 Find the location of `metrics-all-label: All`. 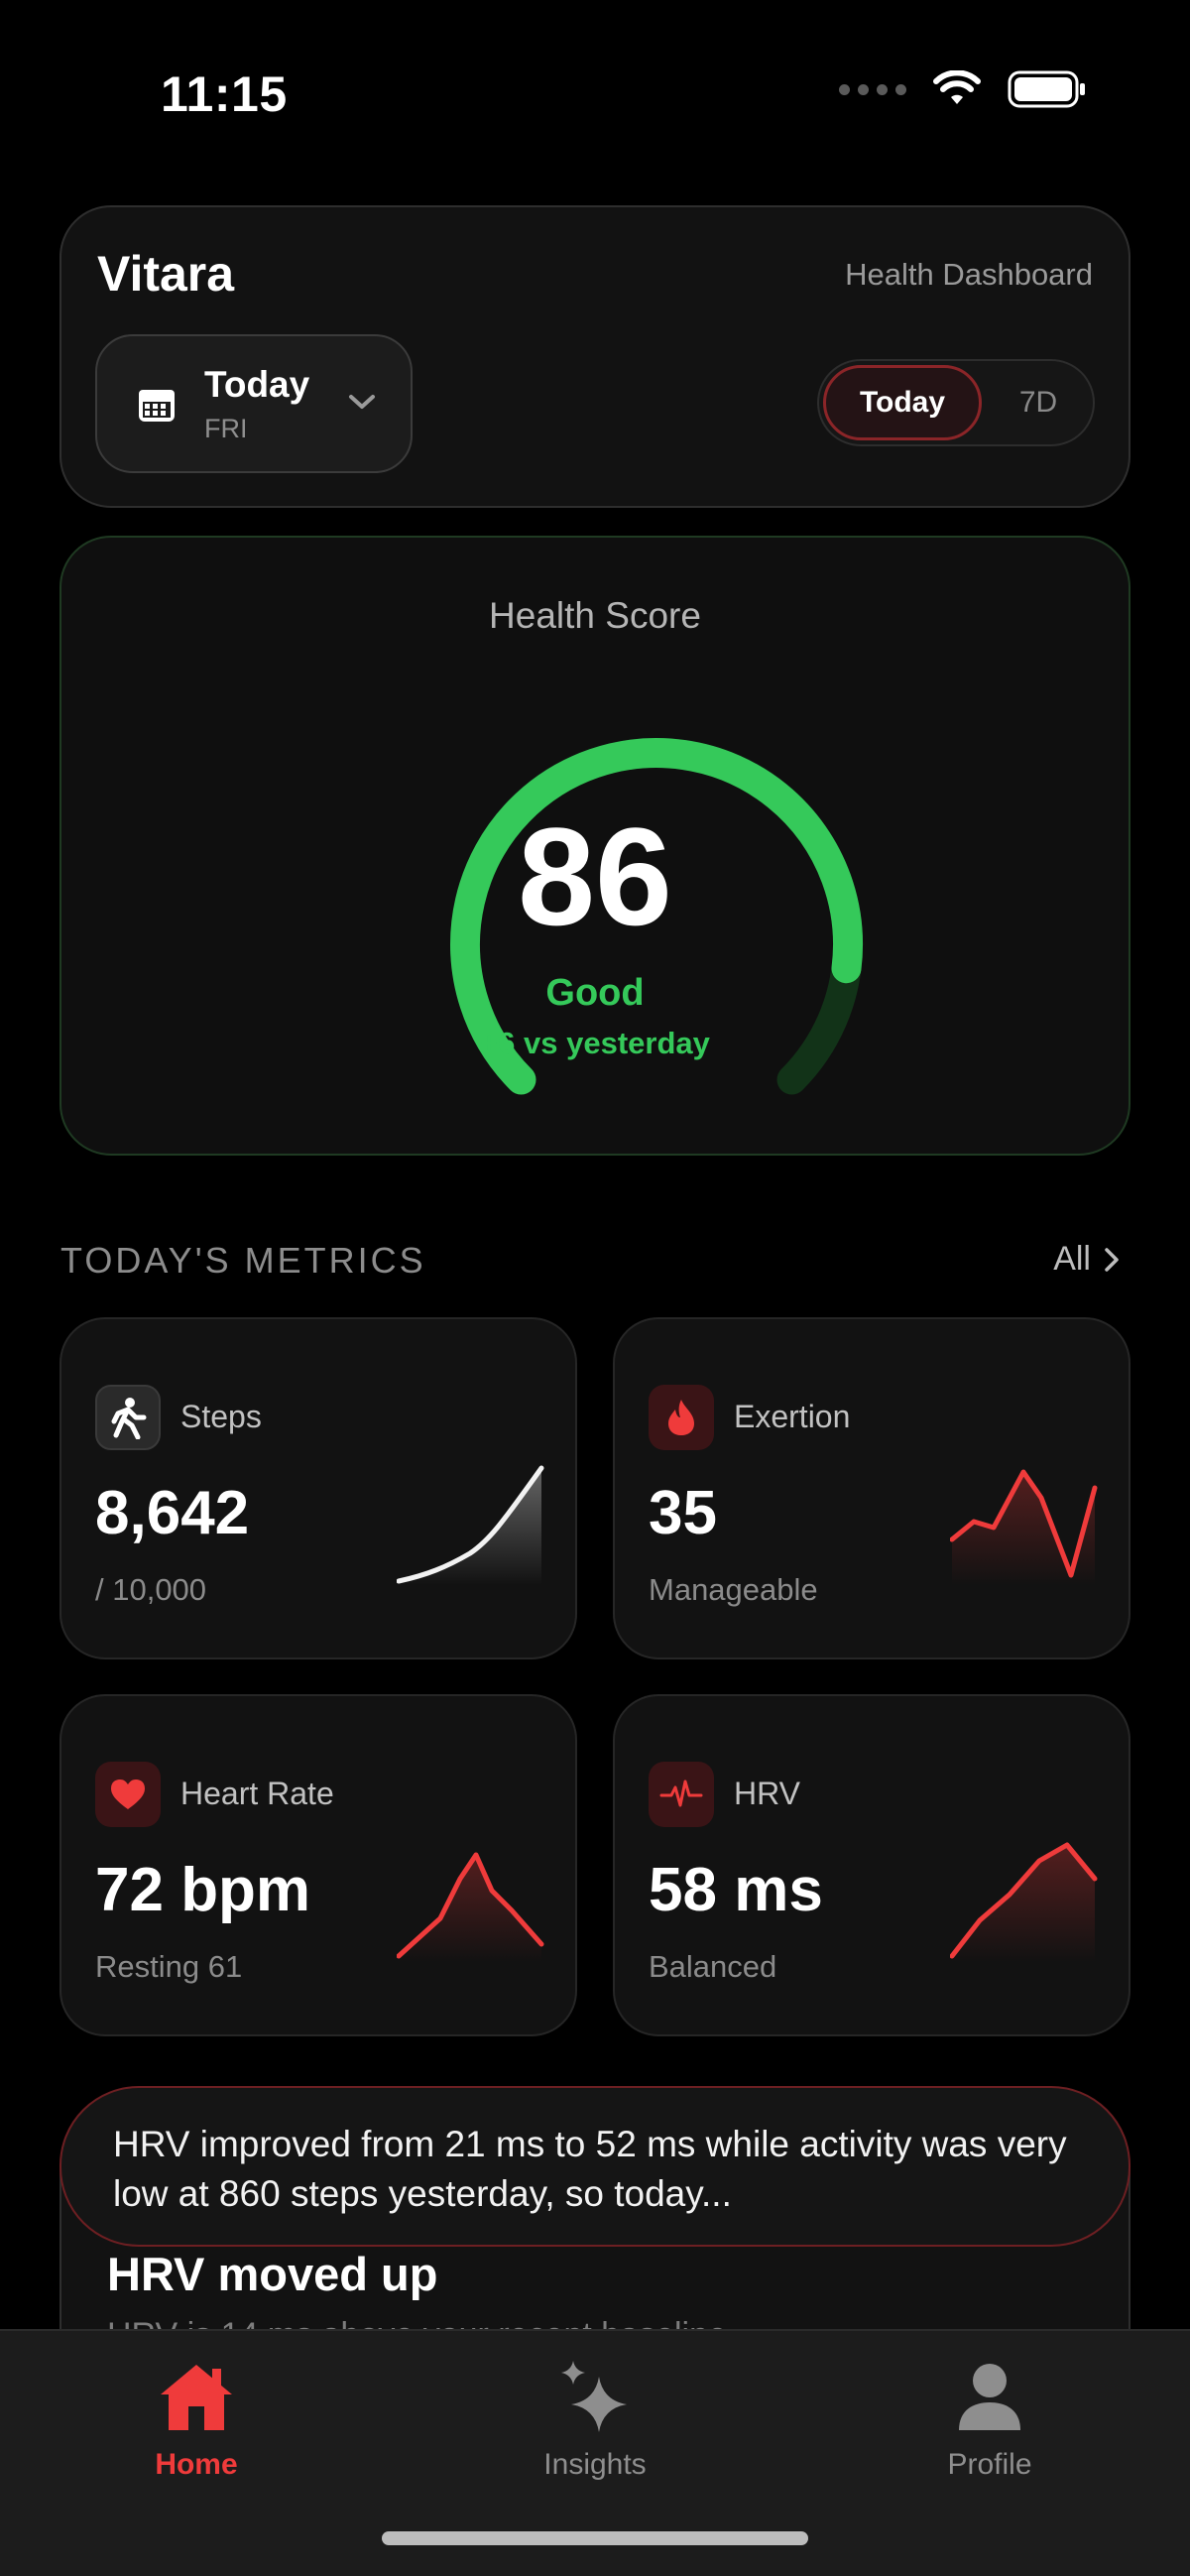

metrics-all-label: All is located at coordinates (1072, 1259).